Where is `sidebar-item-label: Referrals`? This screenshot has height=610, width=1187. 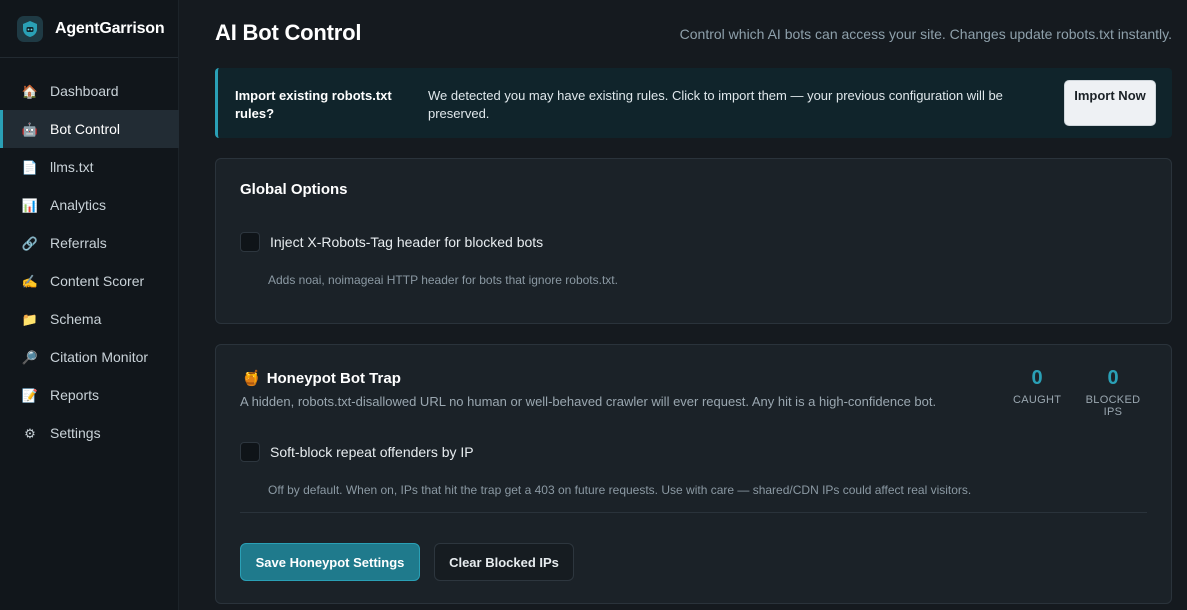 sidebar-item-label: Referrals is located at coordinates (78, 243).